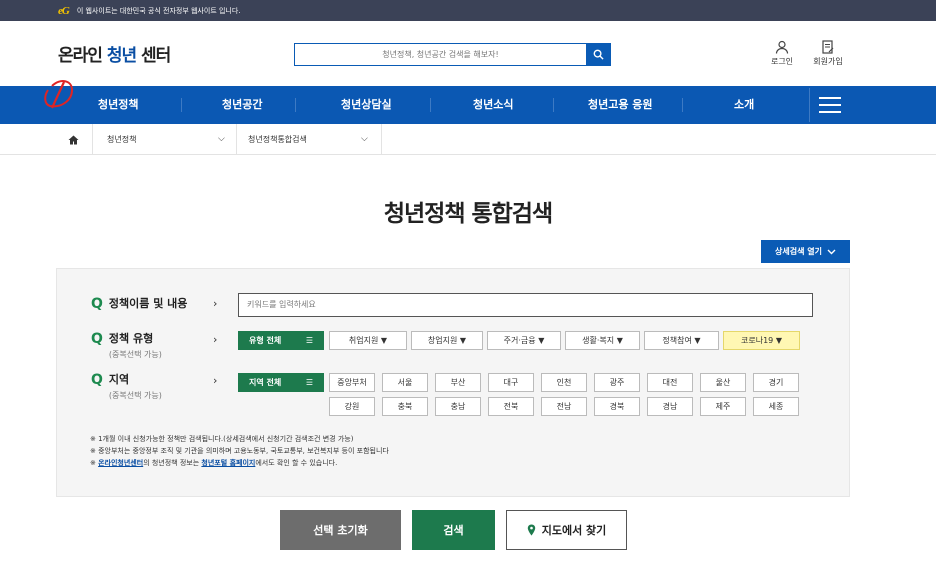 This screenshot has height=569, width=936. What do you see at coordinates (468, 105) in the screenshot?
I see `main-nav: 청년정책 청년공간 청년상담실 청년소식 청년고용 응원 소개` at bounding box center [468, 105].